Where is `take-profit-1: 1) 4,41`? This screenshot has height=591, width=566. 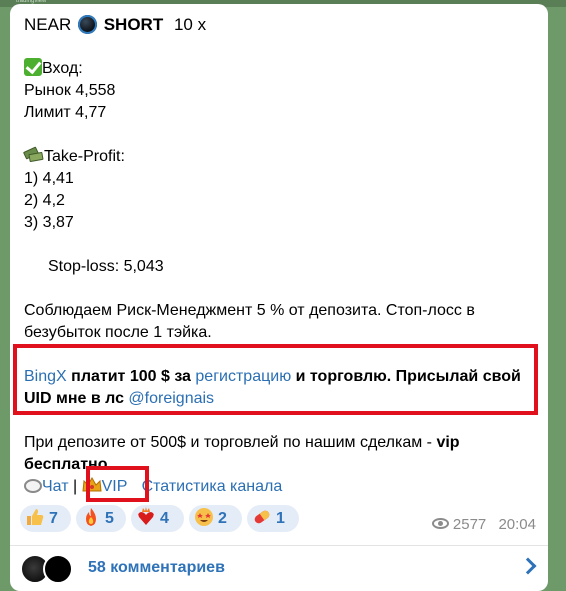 take-profit-1: 1) 4,41 is located at coordinates (49, 178).